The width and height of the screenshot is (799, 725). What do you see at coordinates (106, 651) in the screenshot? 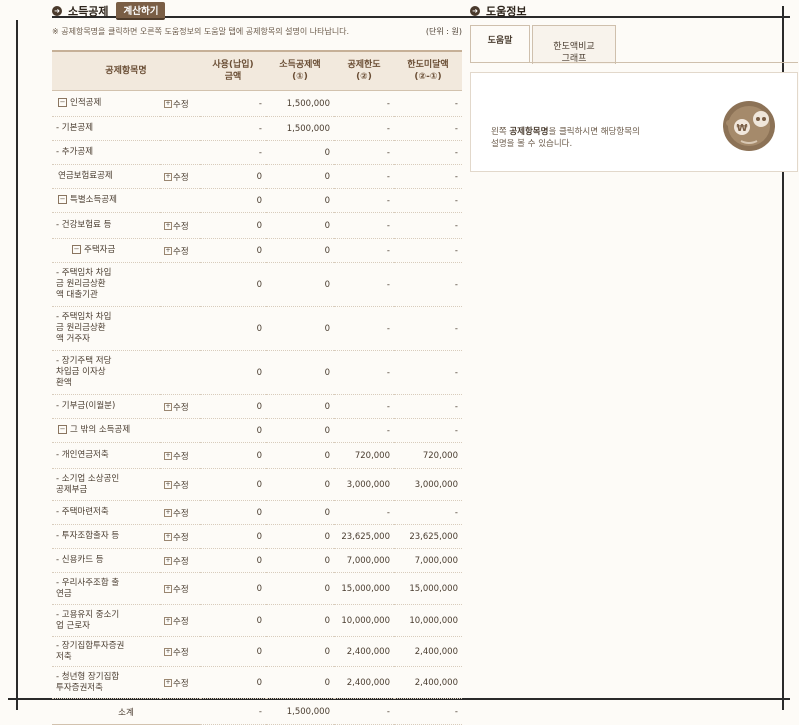
I see `item-name-cell: - 장기집합투자증권 저축` at bounding box center [106, 651].